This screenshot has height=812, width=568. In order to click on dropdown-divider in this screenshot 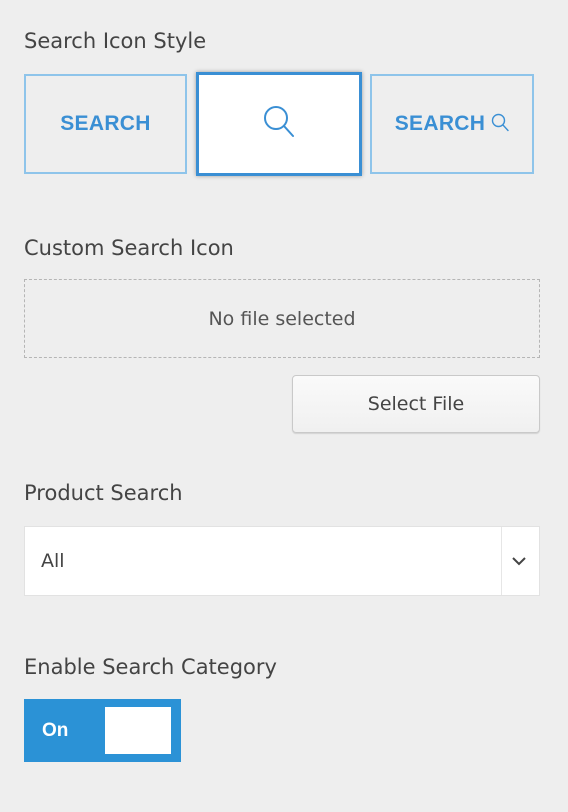, I will do `click(501, 561)`.